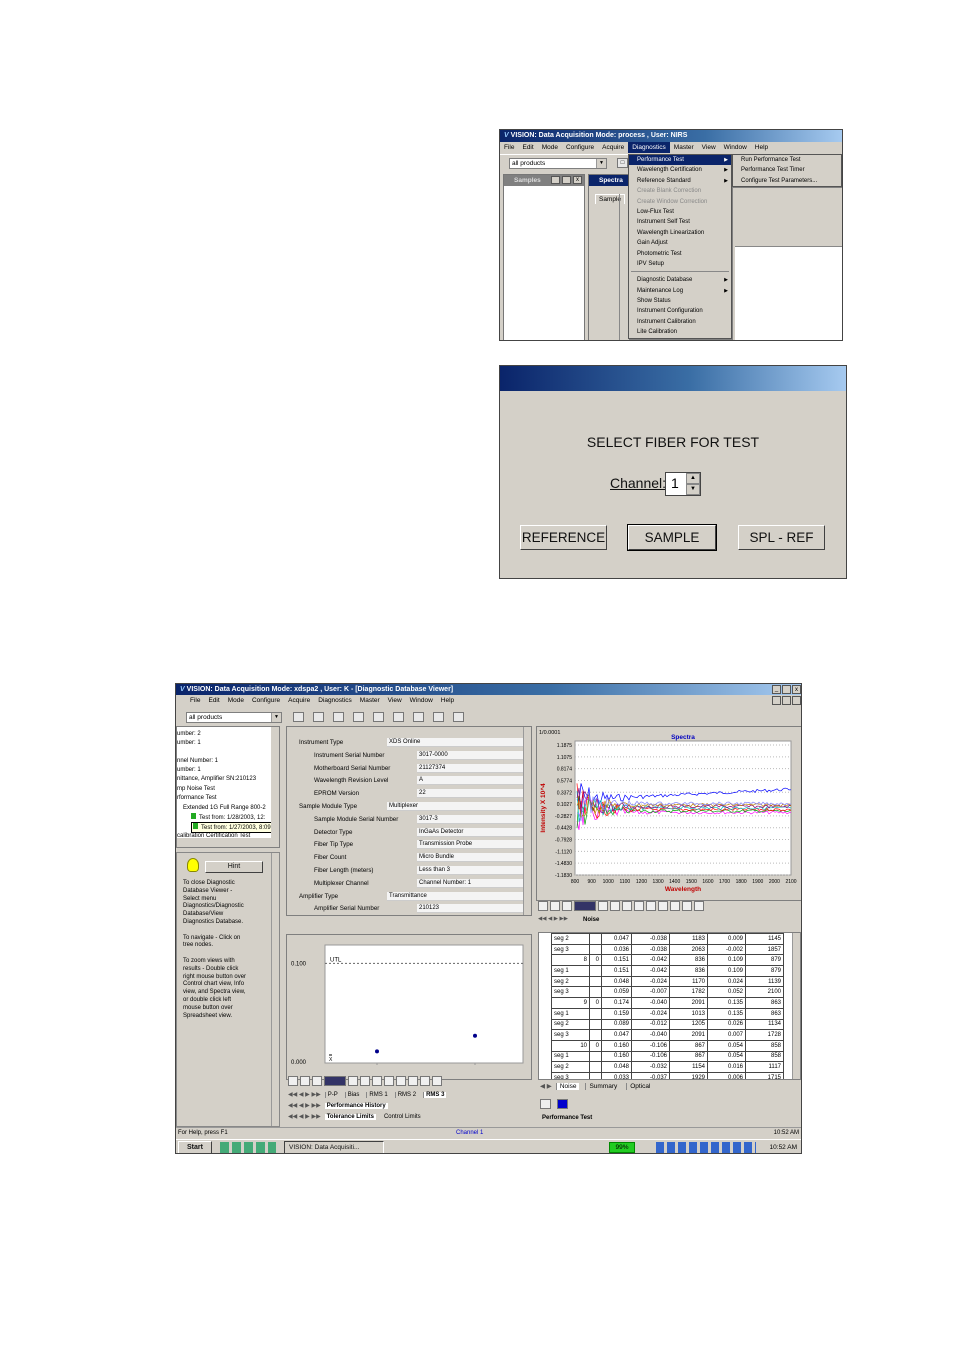 The image size is (955, 1350). What do you see at coordinates (650, 981) in the screenshot?
I see `table-cell: -0.024` at bounding box center [650, 981].